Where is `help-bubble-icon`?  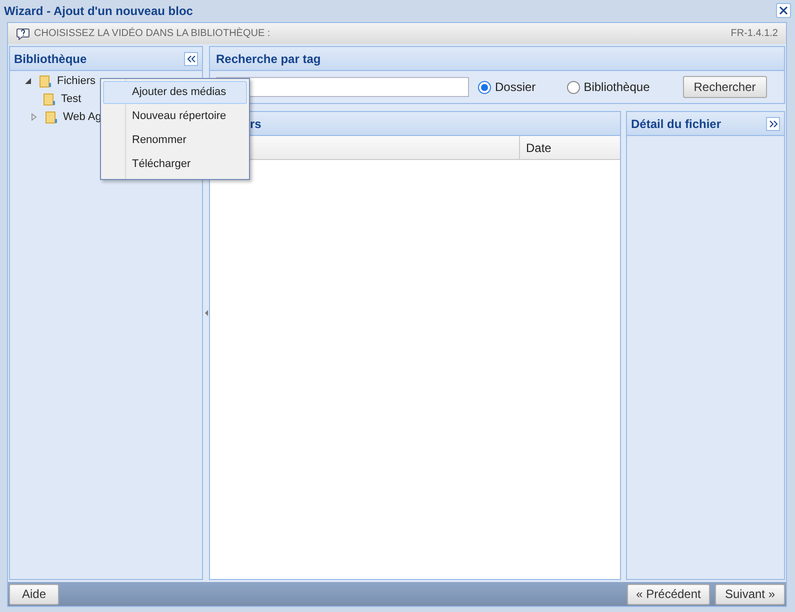 help-bubble-icon is located at coordinates (23, 34).